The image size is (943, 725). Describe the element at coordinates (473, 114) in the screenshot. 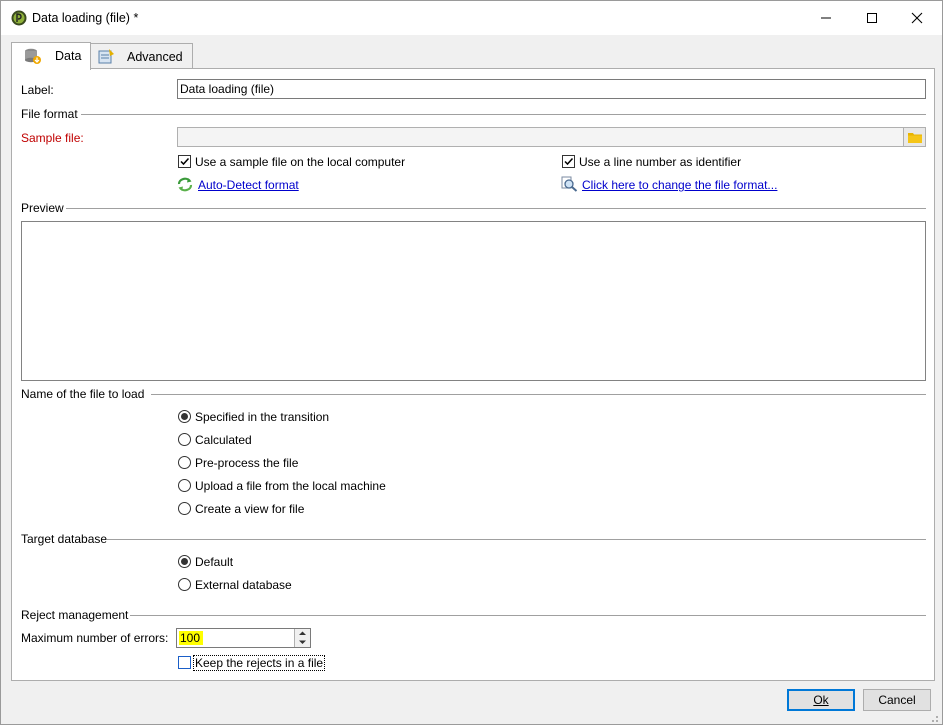

I see `file-format-section: File format` at that location.